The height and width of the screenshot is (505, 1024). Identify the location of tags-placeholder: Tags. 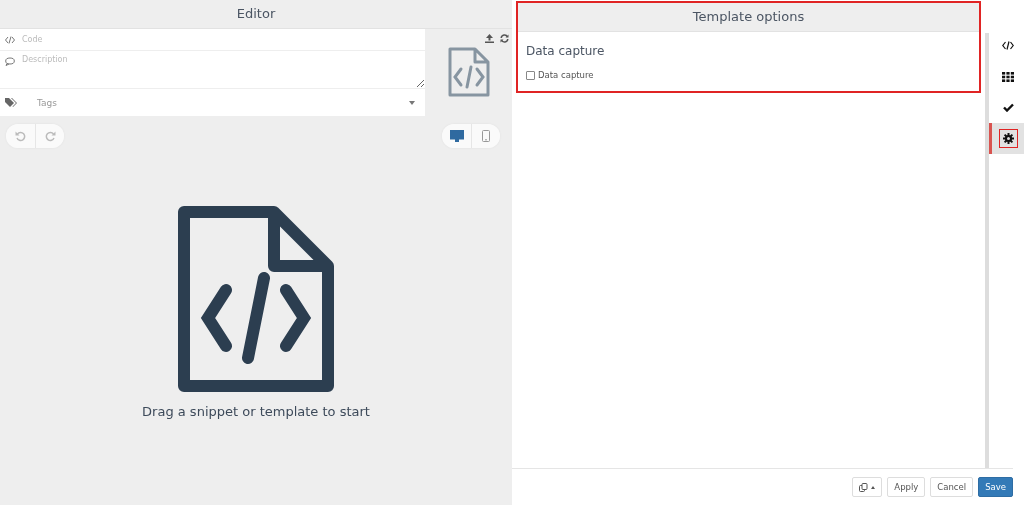
(47, 102).